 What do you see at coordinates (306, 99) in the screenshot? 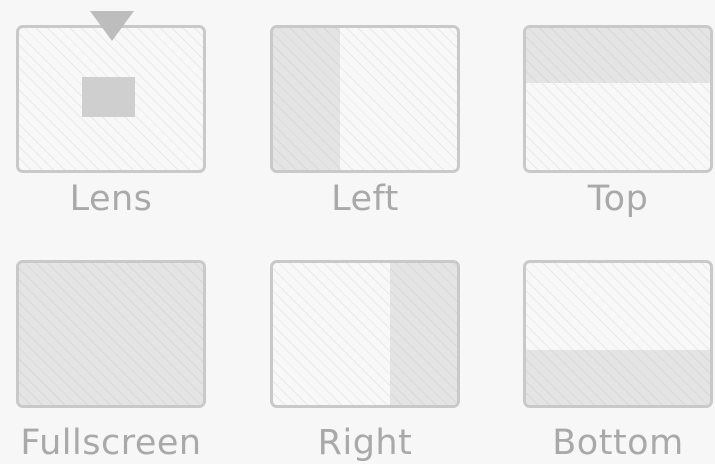
I see `left-panel-region` at bounding box center [306, 99].